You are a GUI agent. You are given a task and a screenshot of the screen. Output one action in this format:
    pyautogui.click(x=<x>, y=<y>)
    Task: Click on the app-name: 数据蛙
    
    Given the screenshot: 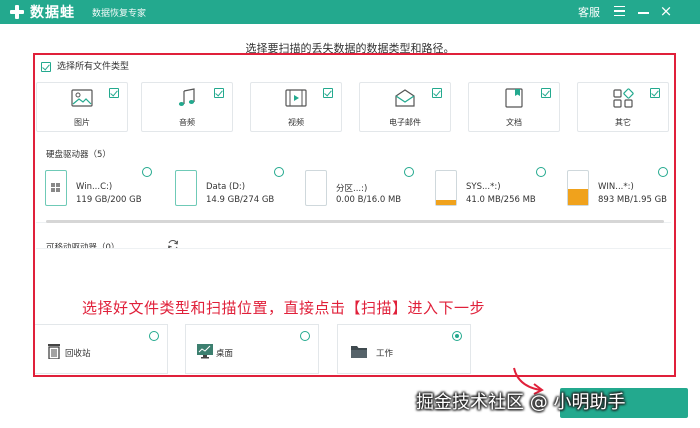 What is the action you would take?
    pyautogui.click(x=52, y=13)
    